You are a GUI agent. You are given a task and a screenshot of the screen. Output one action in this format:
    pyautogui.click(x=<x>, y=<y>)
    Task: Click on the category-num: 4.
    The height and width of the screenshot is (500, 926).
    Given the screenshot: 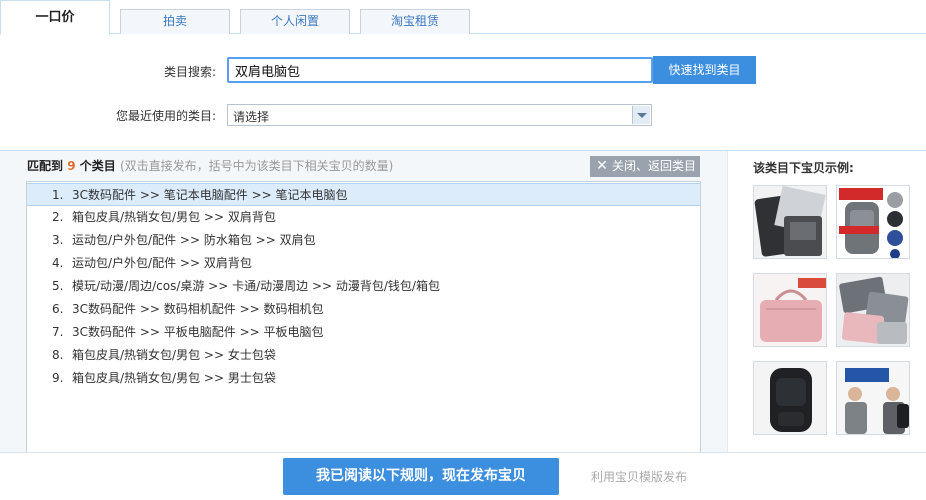 What is the action you would take?
    pyautogui.click(x=58, y=263)
    